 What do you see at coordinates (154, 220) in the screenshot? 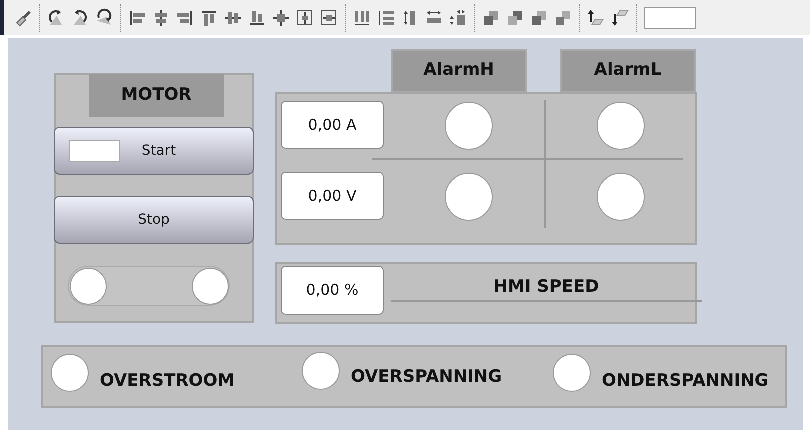
I see `motor-button: Stop` at bounding box center [154, 220].